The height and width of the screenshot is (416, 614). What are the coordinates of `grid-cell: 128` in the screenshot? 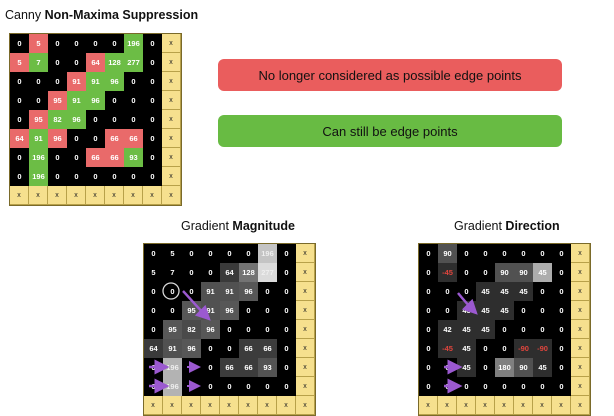 It's located at (114, 62).